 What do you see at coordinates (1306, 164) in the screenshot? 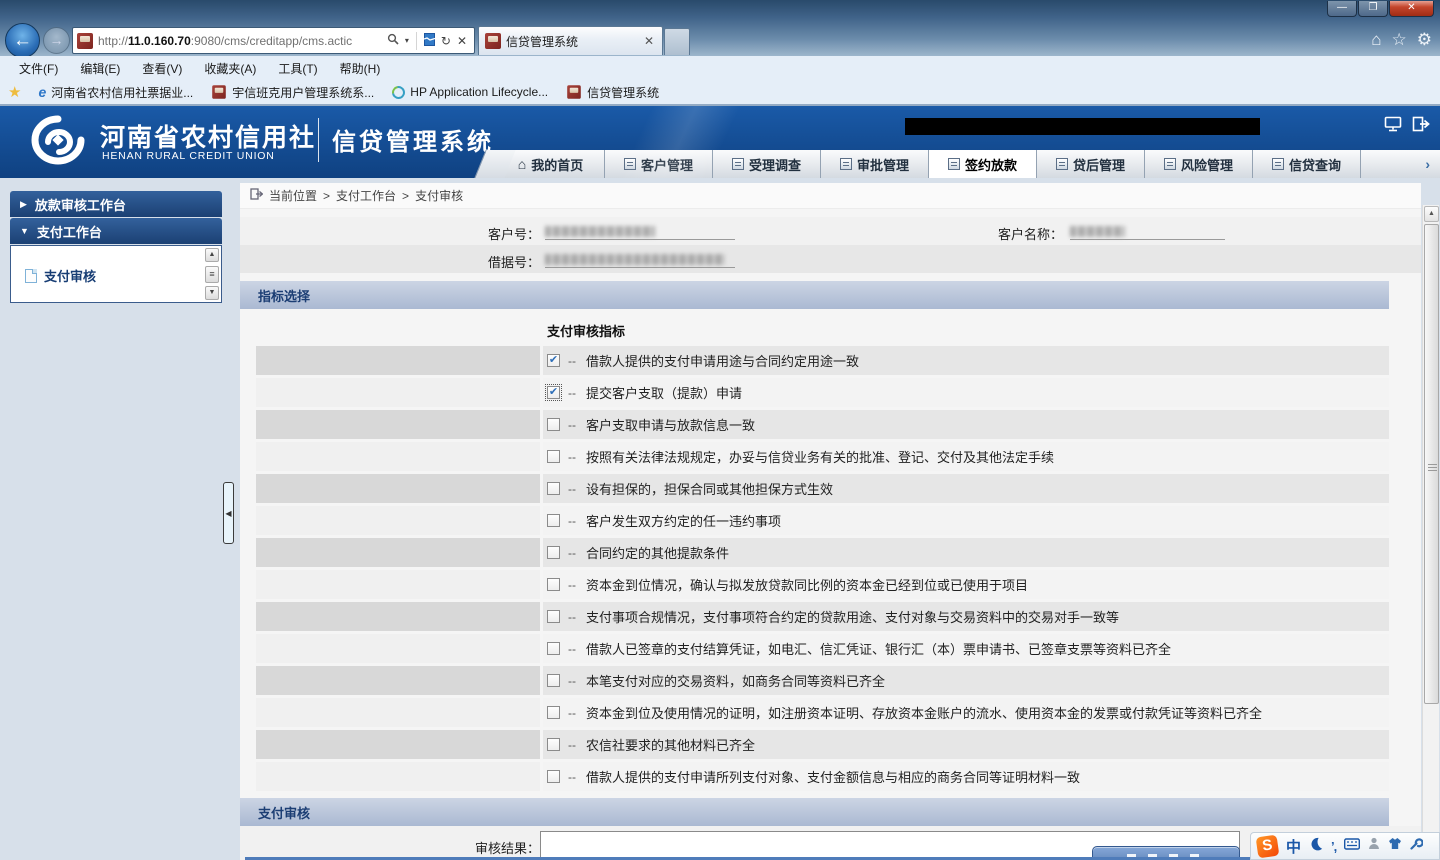
I see `tab-credit-query: 信贷查询` at bounding box center [1306, 164].